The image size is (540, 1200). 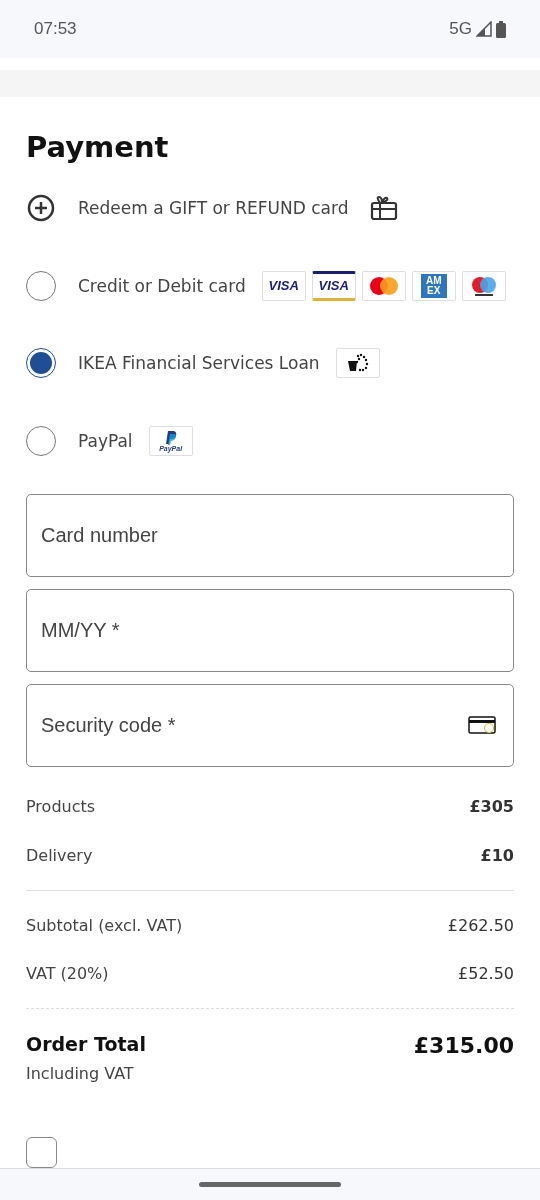 What do you see at coordinates (501, 29) in the screenshot?
I see `battery-icon` at bounding box center [501, 29].